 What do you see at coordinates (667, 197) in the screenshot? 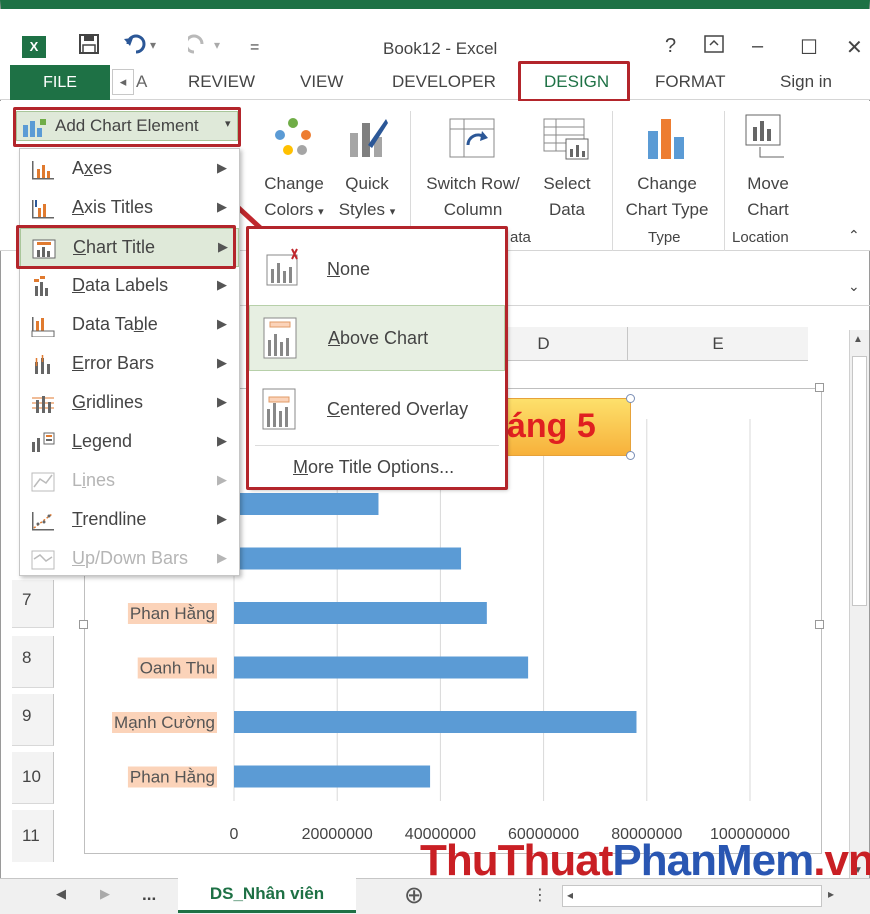
I see `change-chart-type-button: Change Chart Type` at bounding box center [667, 197].